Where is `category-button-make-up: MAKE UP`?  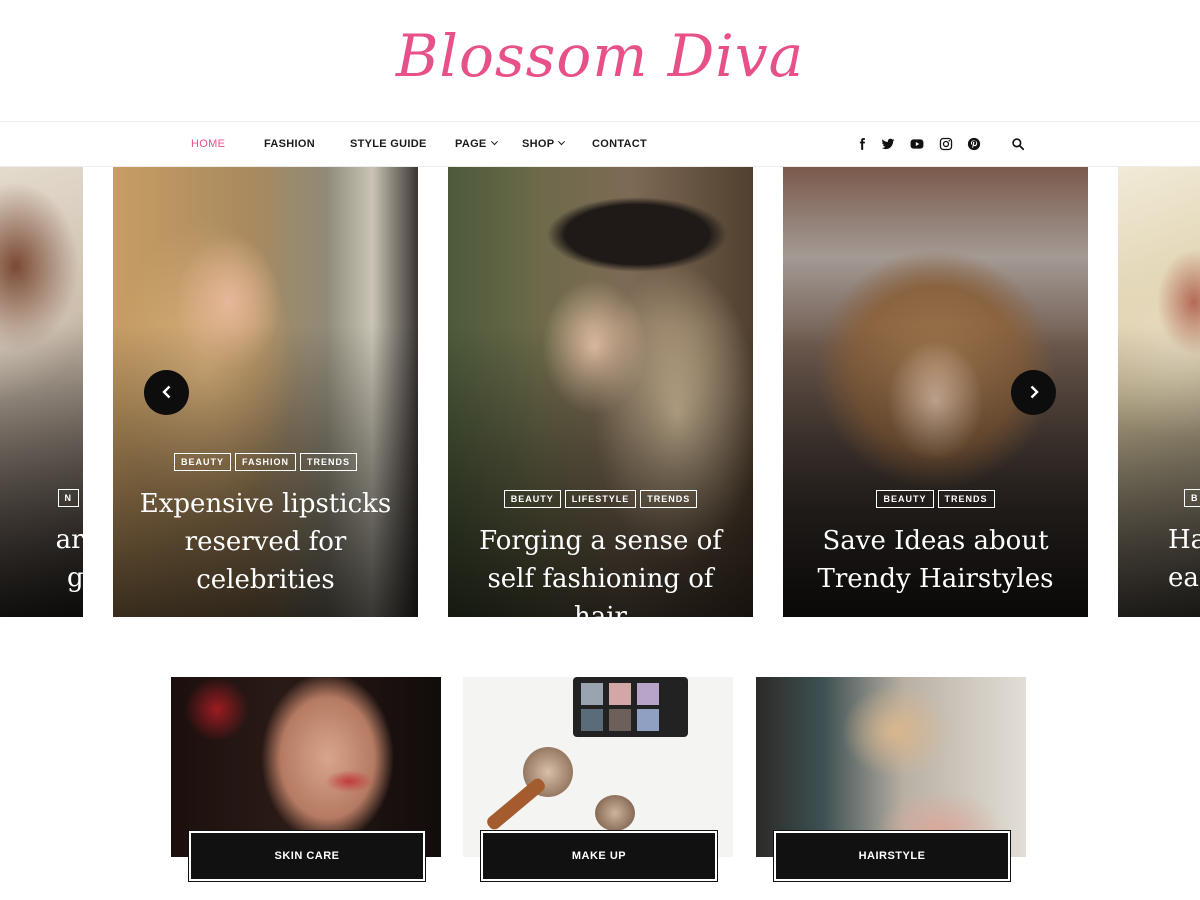
category-button-make-up: MAKE UP is located at coordinates (599, 856).